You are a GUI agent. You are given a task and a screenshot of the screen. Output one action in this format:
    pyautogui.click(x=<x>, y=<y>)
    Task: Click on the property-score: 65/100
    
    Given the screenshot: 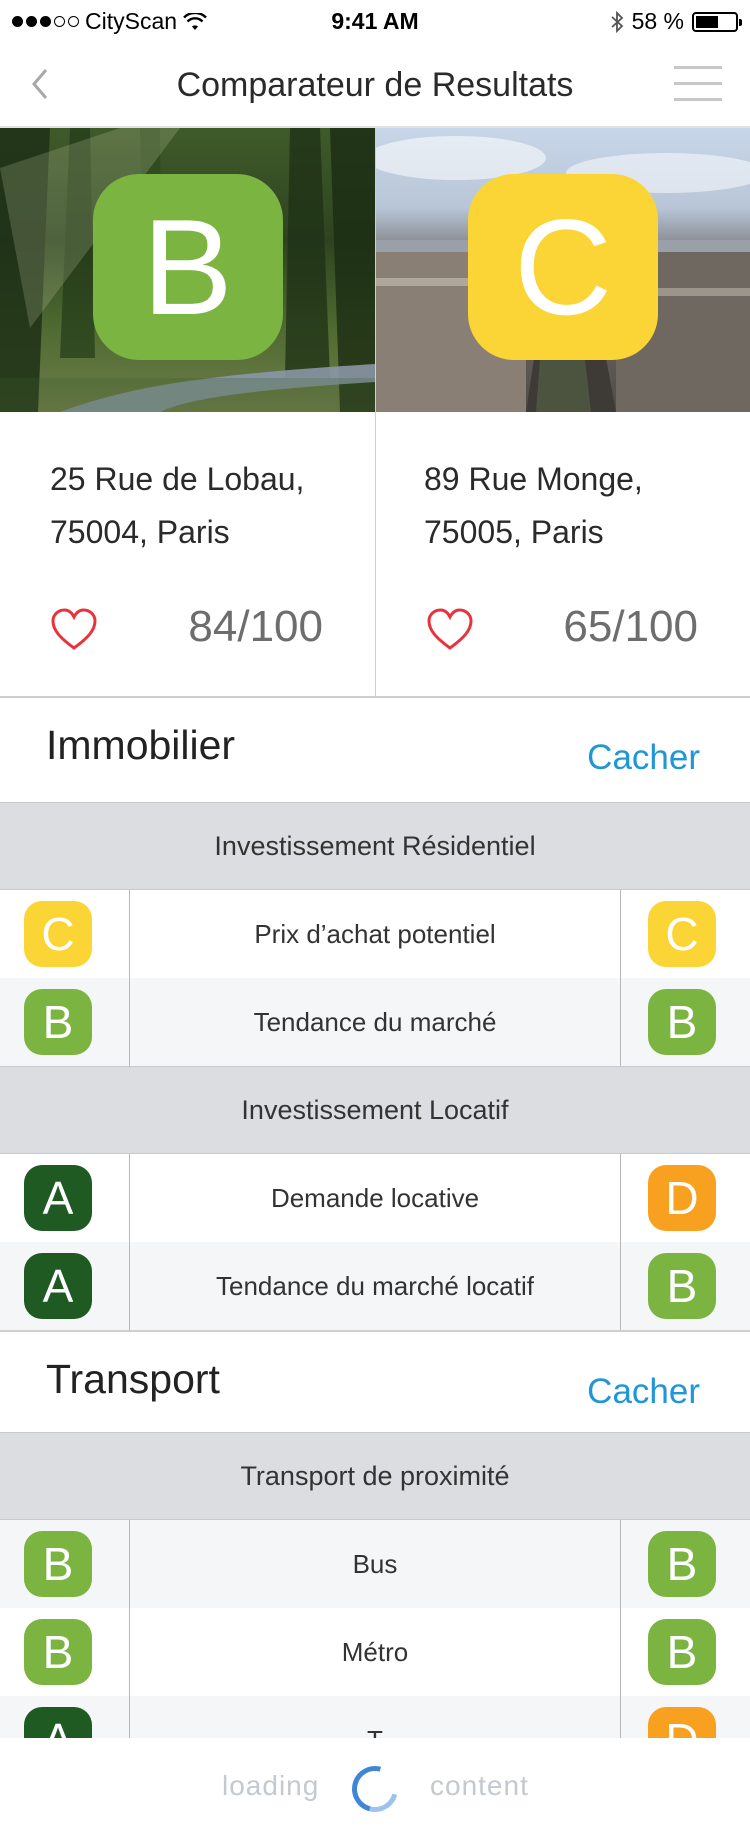 What is the action you would take?
    pyautogui.click(x=630, y=626)
    